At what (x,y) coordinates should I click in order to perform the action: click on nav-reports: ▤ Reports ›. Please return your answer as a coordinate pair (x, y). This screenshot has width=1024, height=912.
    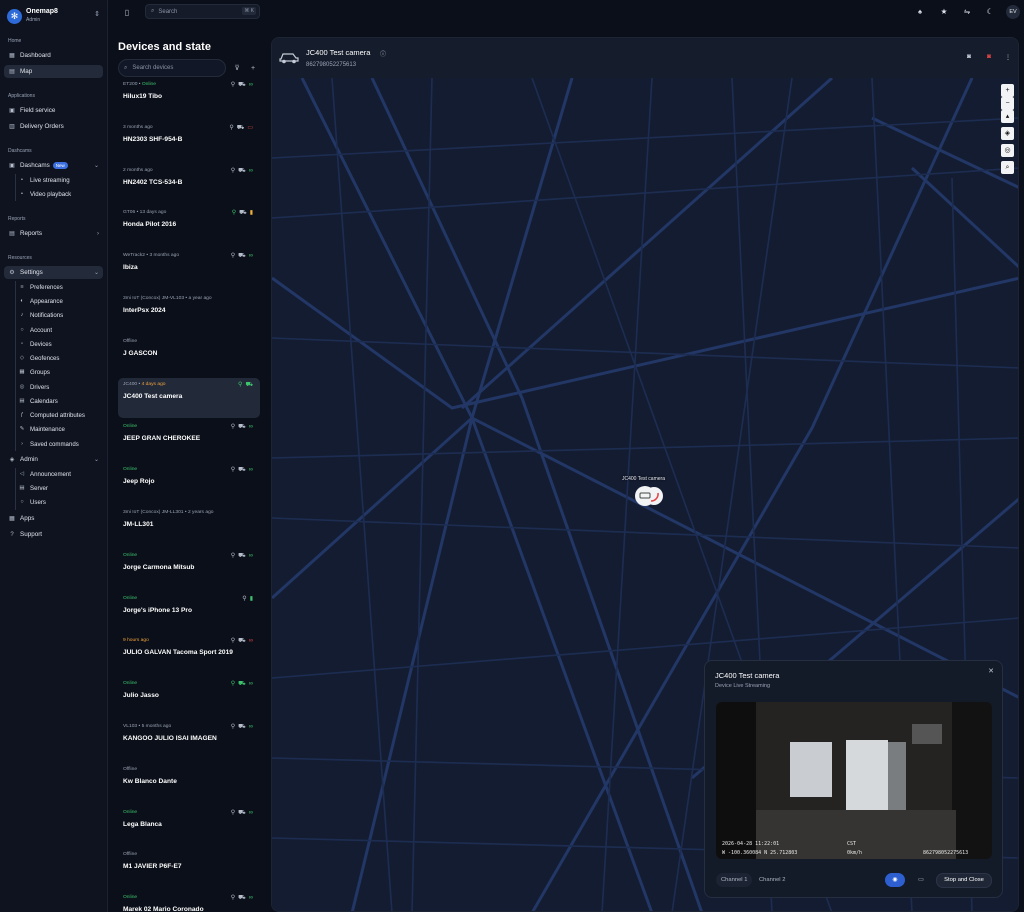
    Looking at the image, I should click on (53, 233).